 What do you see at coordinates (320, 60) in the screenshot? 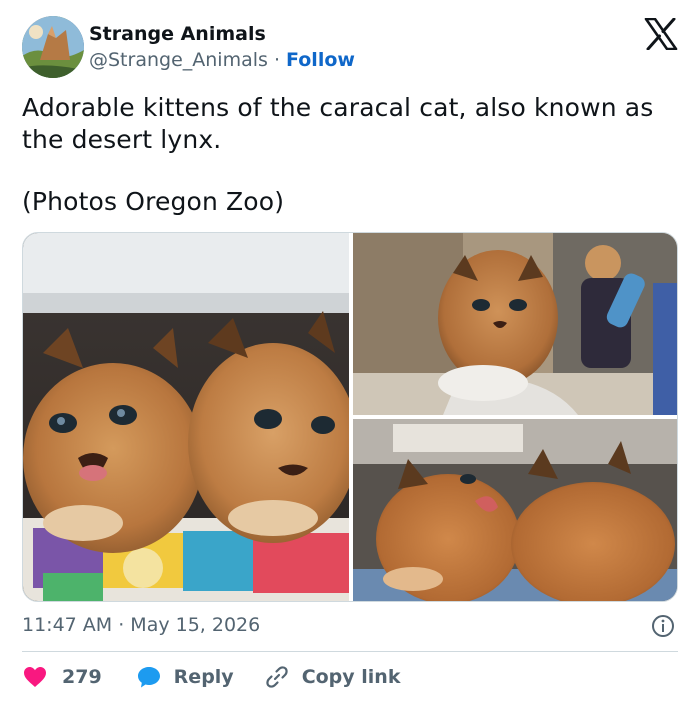
I see `follow-button: Follow` at bounding box center [320, 60].